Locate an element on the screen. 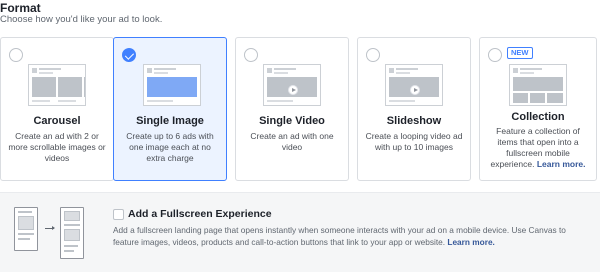 Image resolution: width=600 pixels, height=272 pixels. fullscreen-title: Add a Fullscreen Experience is located at coordinates (200, 214).